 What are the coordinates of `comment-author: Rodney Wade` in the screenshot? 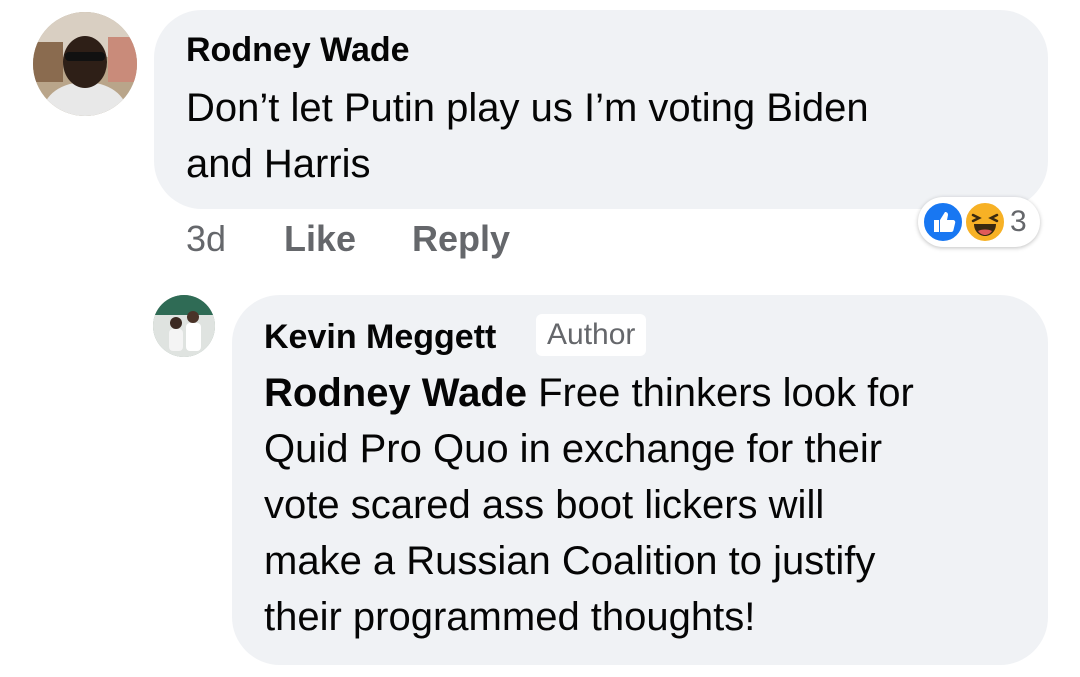 It's located at (298, 50).